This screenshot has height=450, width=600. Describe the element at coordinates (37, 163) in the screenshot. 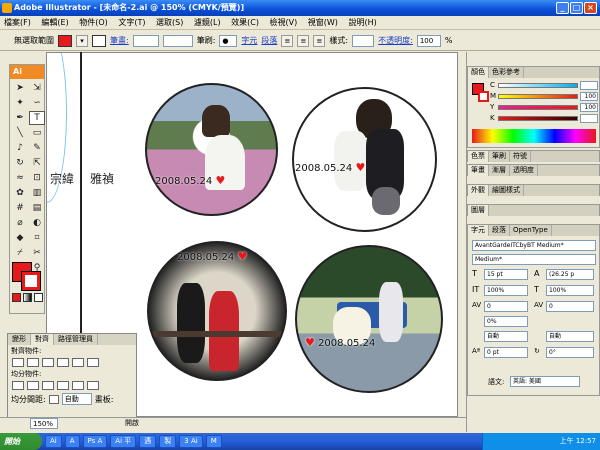

I see `scale-tool-icon: ⇱` at that location.